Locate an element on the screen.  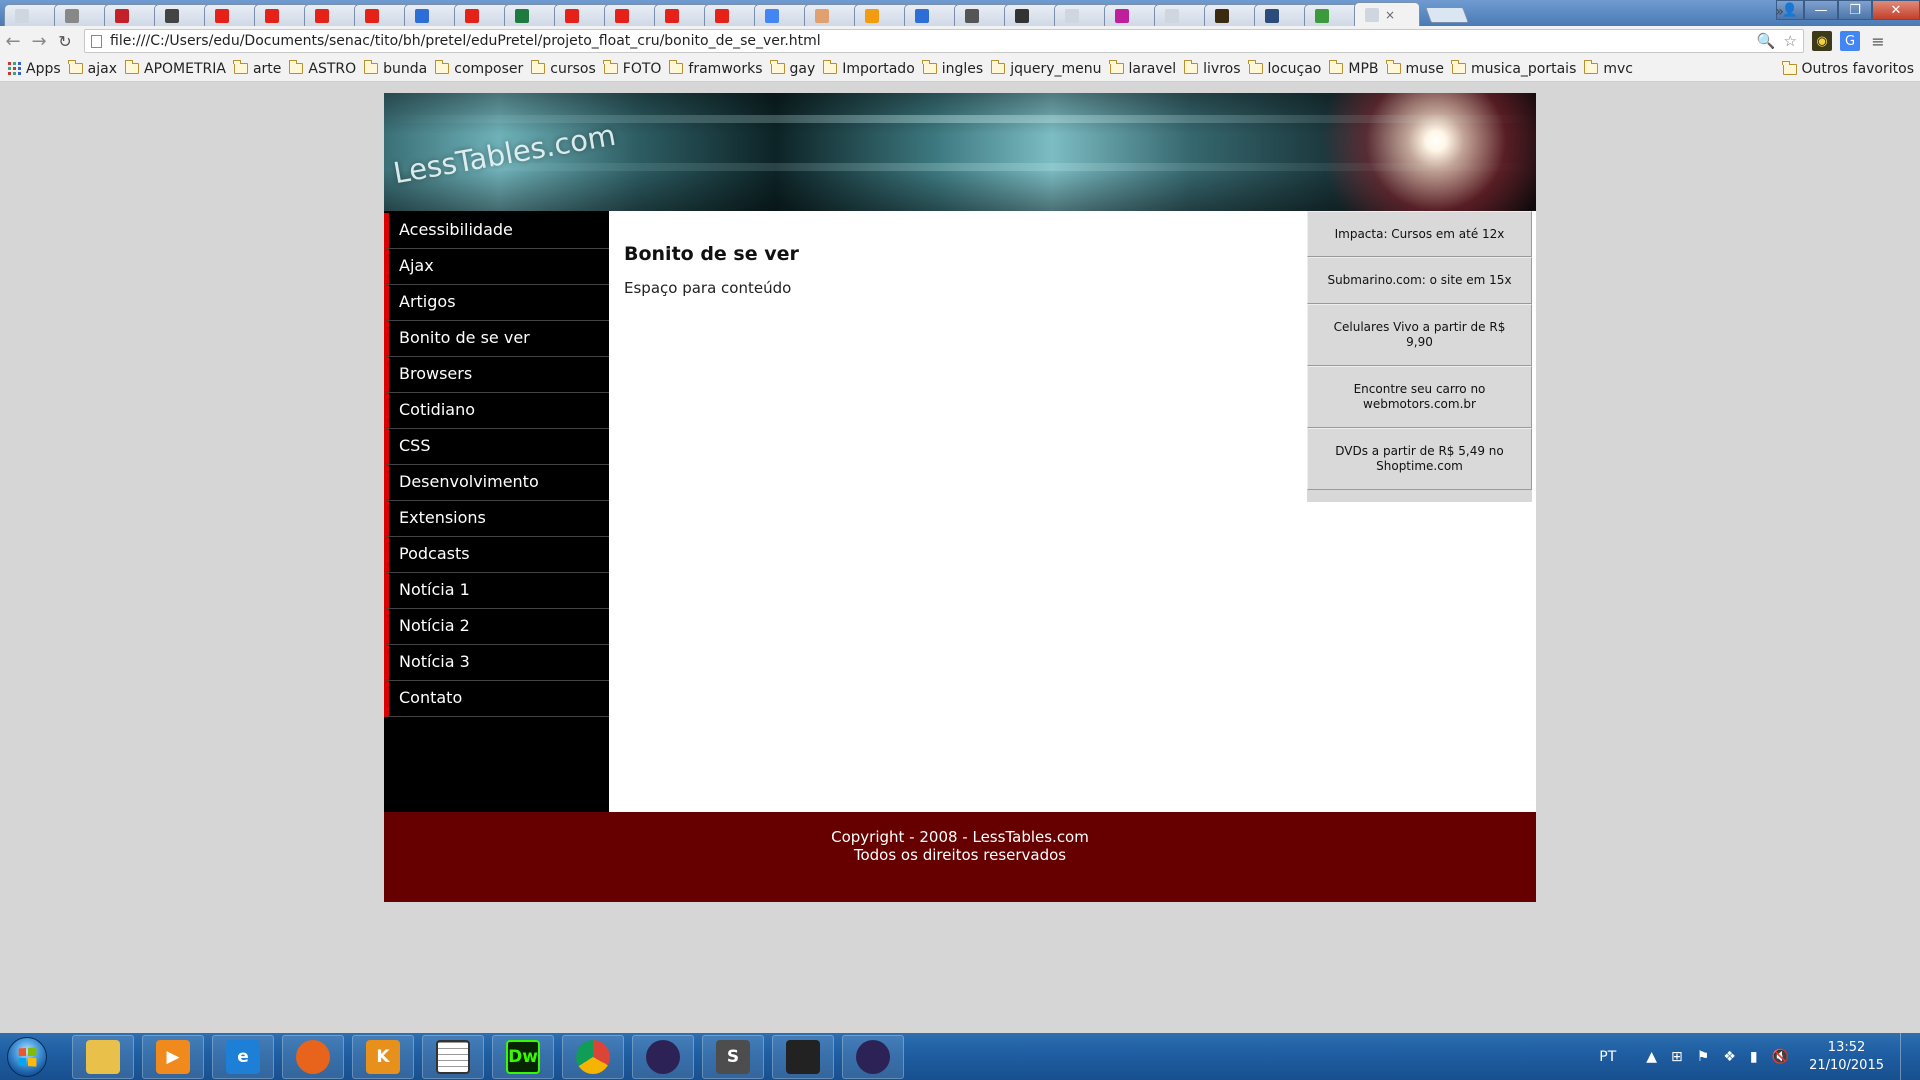
bookmark-folder: musica_portais is located at coordinates (1513, 68).